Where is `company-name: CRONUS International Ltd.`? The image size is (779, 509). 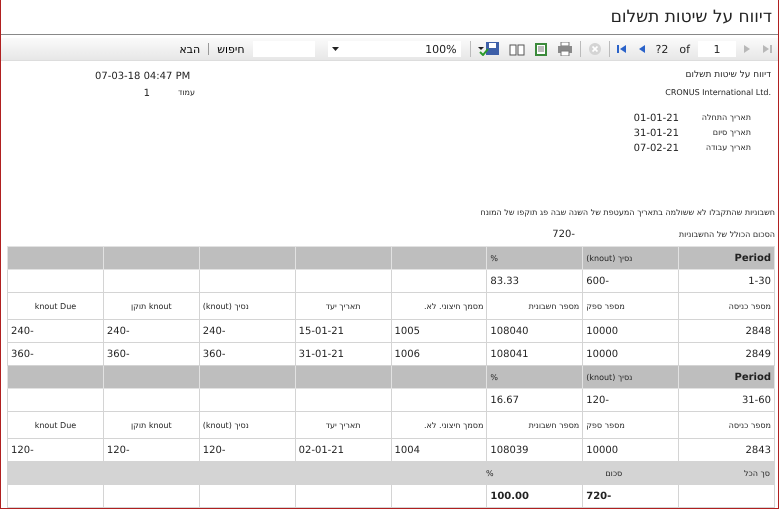
company-name: CRONUS International Ltd. is located at coordinates (718, 92).